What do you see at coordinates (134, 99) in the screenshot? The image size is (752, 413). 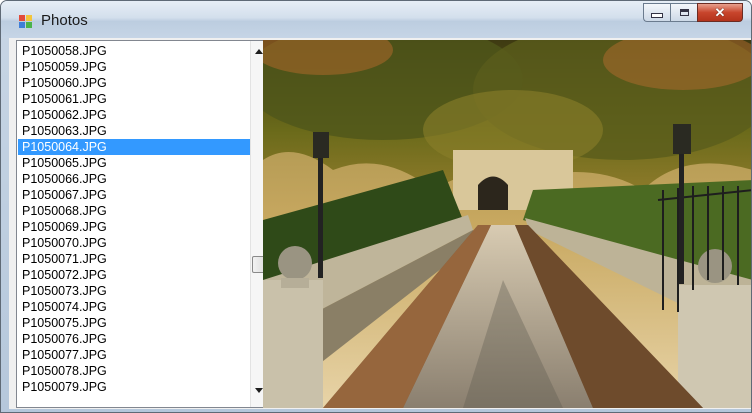 I see `list-item: P1050061.JPG` at bounding box center [134, 99].